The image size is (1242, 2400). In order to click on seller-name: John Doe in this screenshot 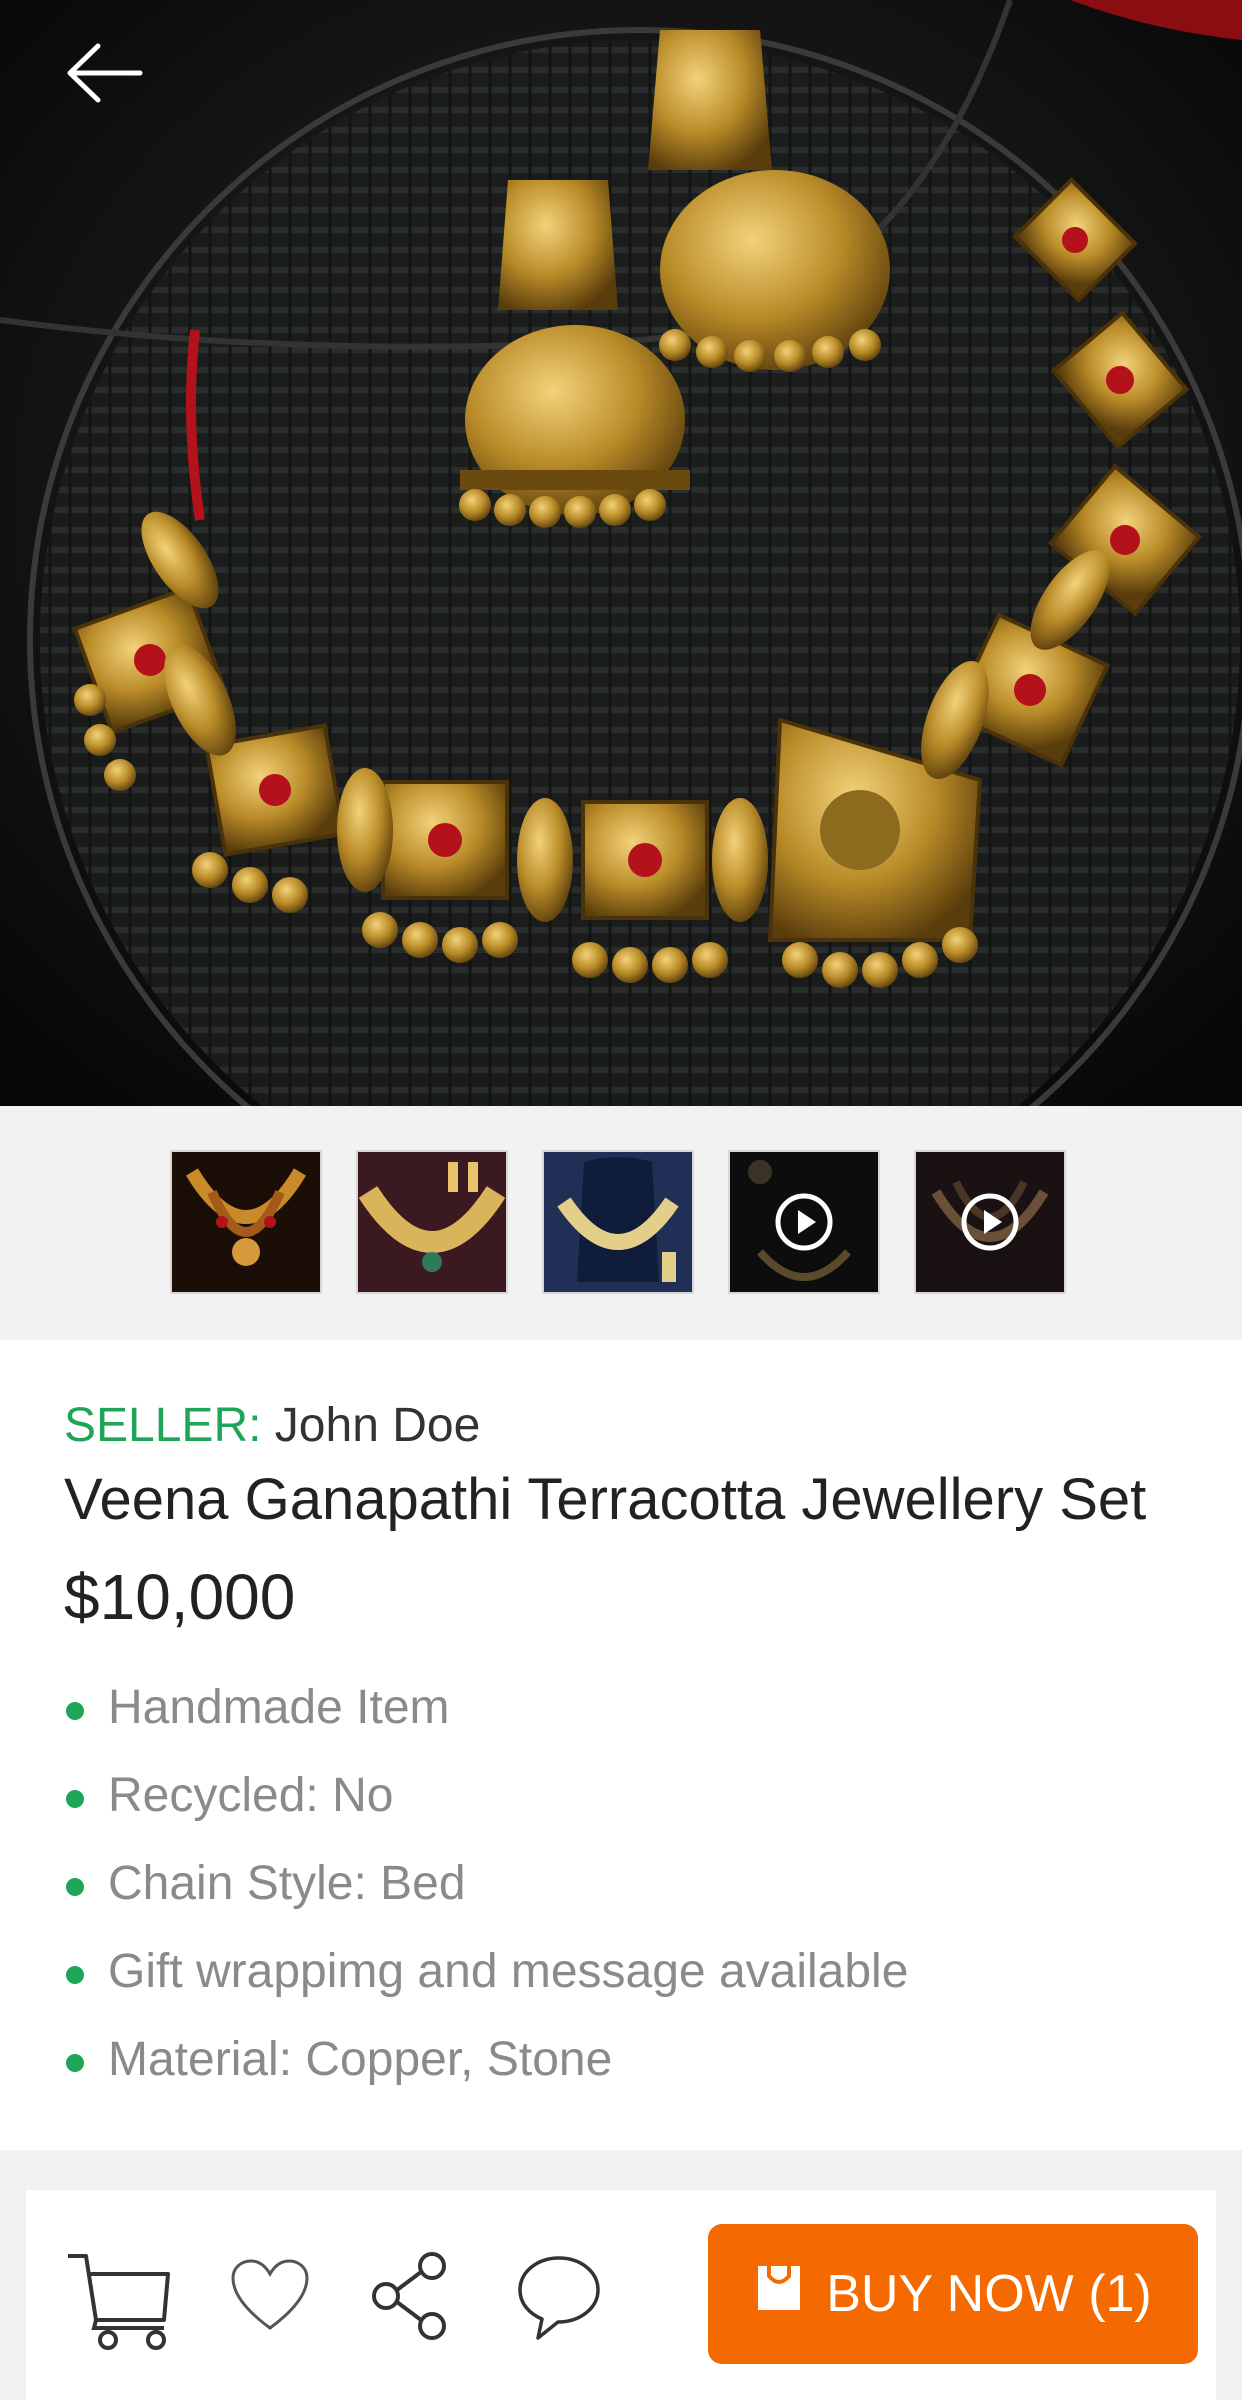, I will do `click(377, 1425)`.